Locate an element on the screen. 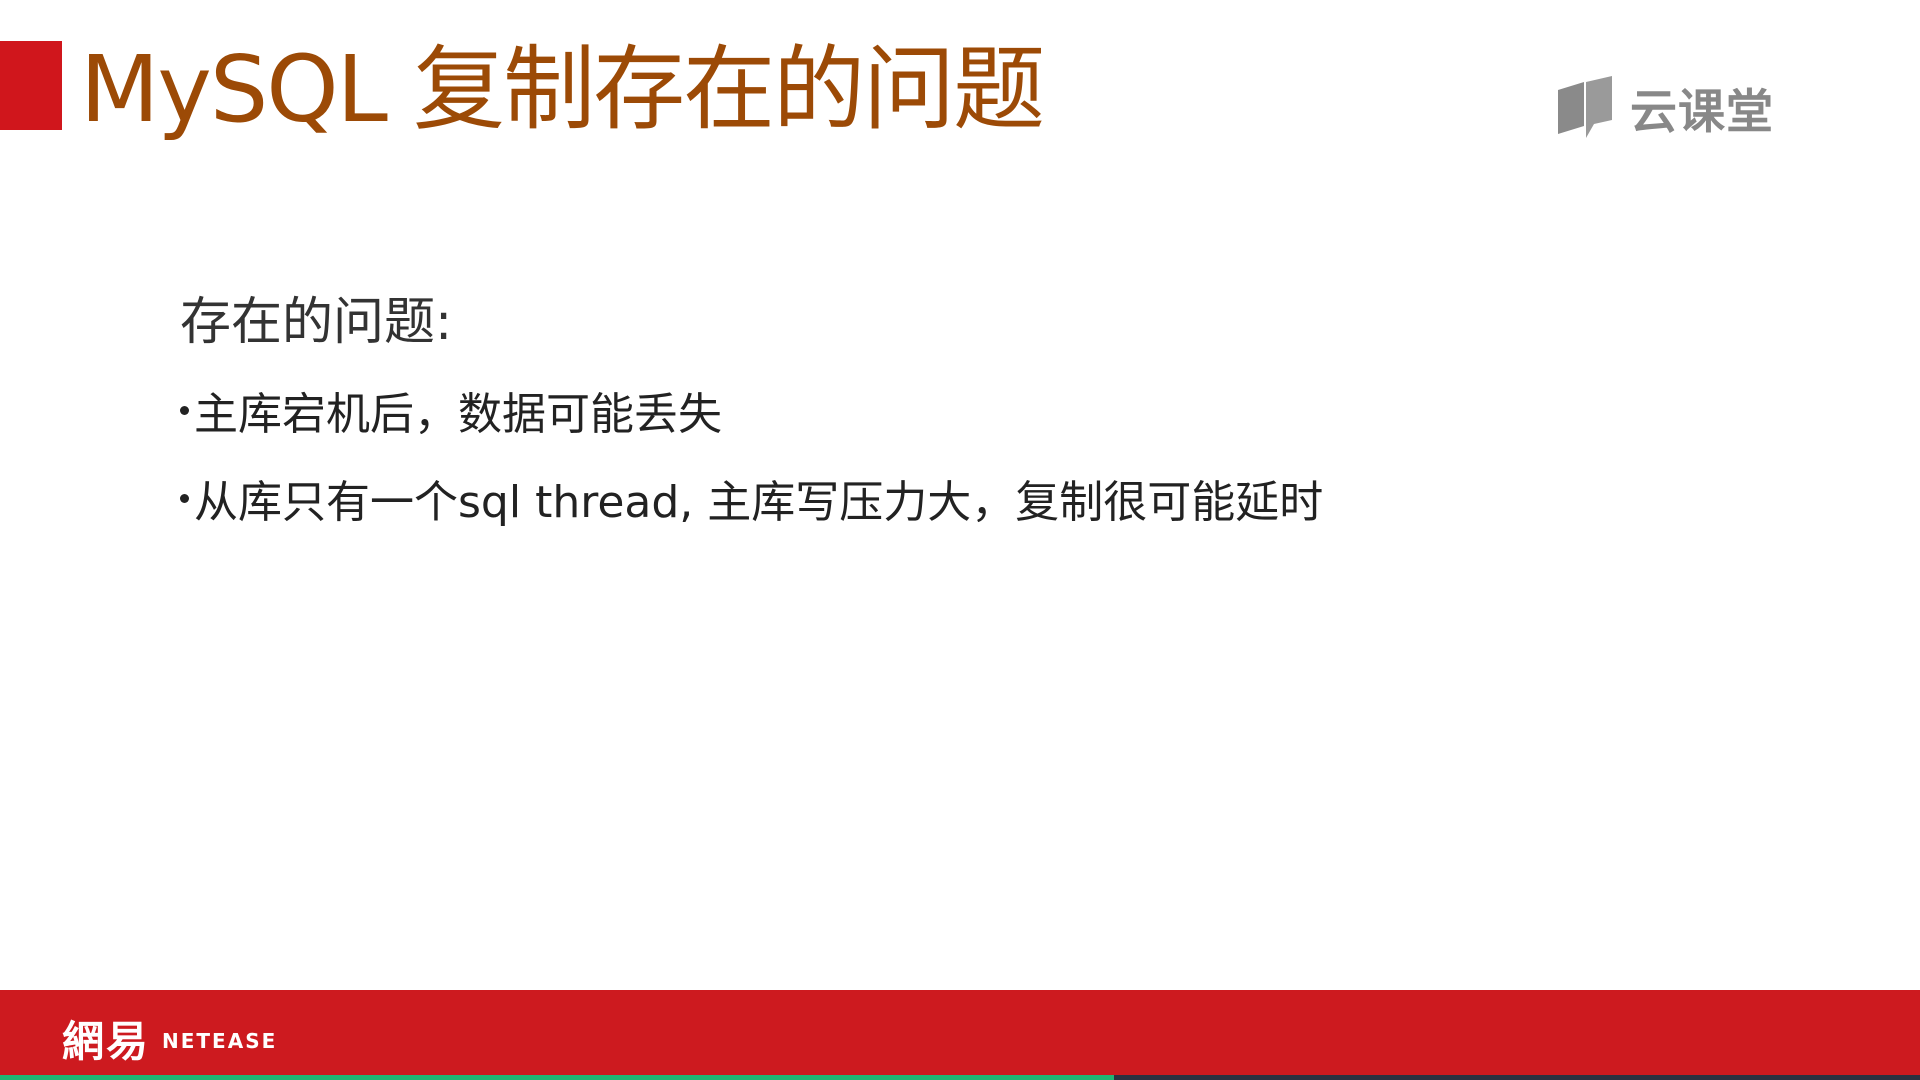 Image resolution: width=1920 pixels, height=1080 pixels. footer-bar: 網易 NetEase is located at coordinates (960, 1035).